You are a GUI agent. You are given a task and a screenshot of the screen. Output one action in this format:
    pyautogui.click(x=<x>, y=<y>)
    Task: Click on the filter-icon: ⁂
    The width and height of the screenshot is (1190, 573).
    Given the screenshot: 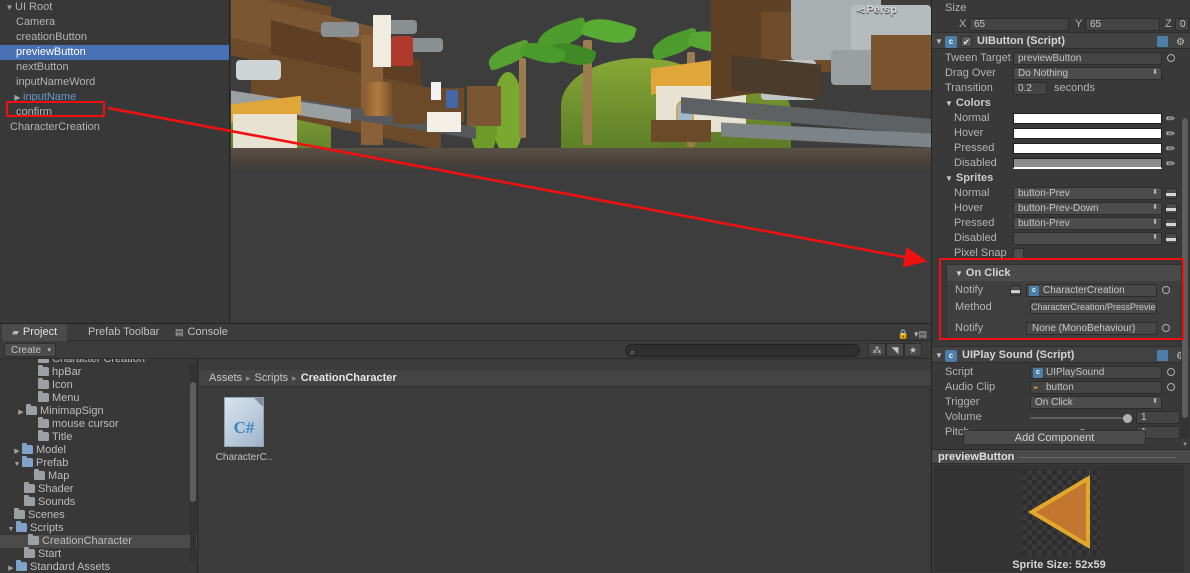 What is the action you would take?
    pyautogui.click(x=877, y=350)
    